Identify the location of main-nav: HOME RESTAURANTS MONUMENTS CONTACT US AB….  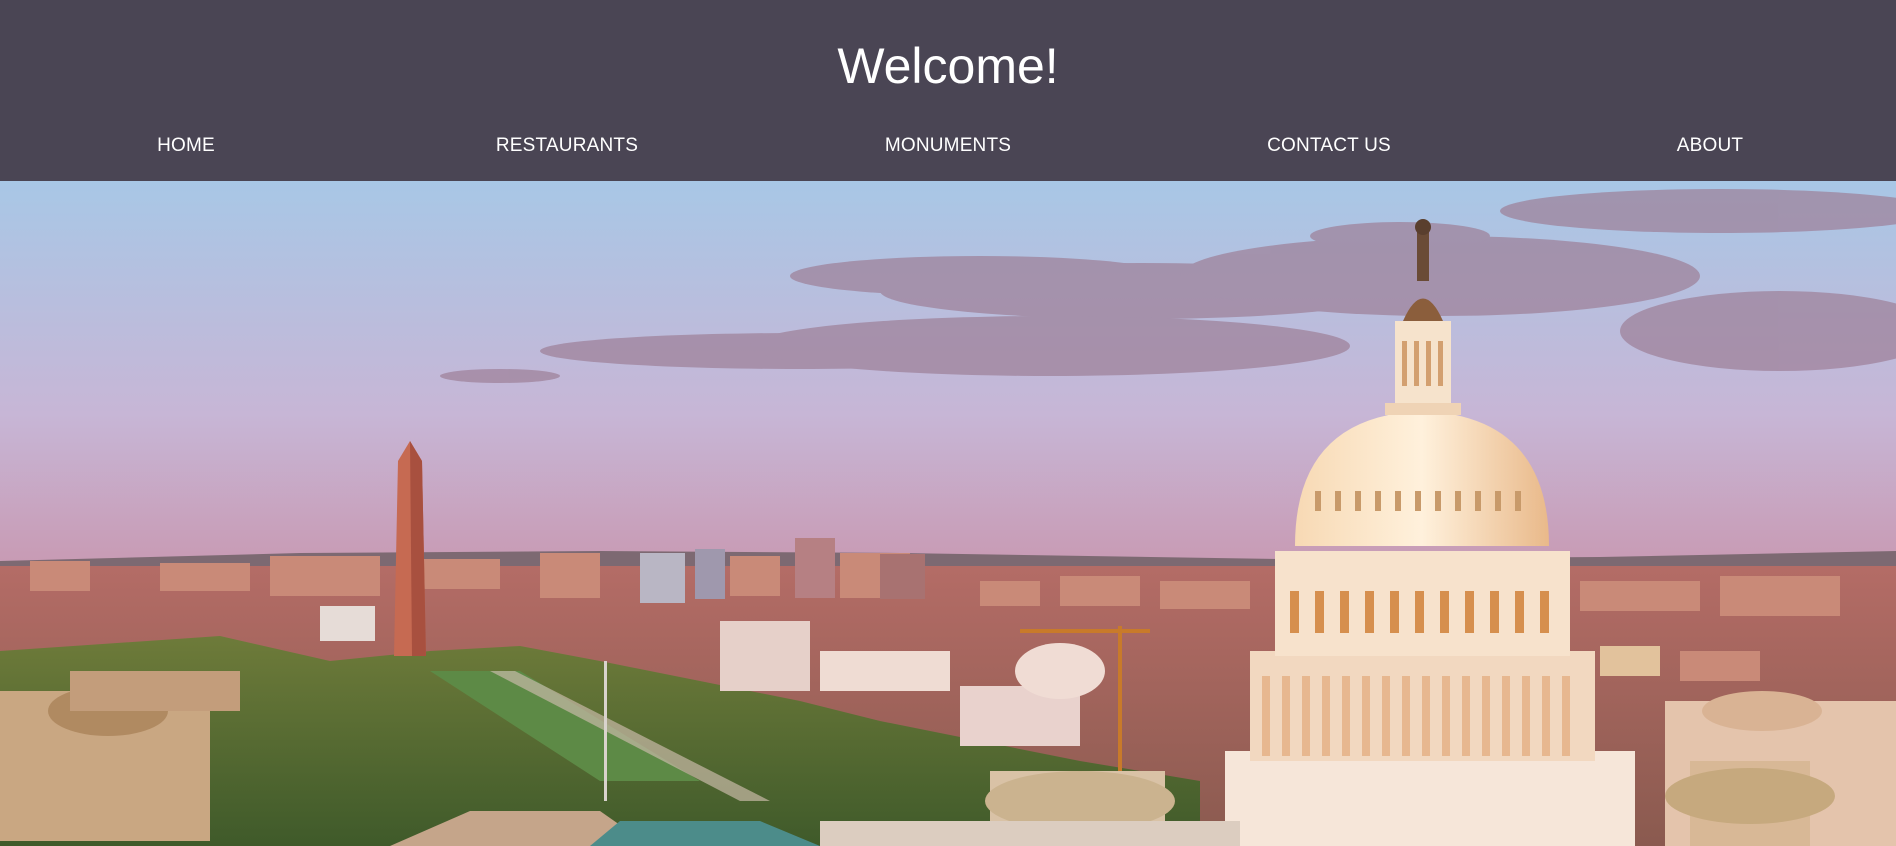
(948, 146).